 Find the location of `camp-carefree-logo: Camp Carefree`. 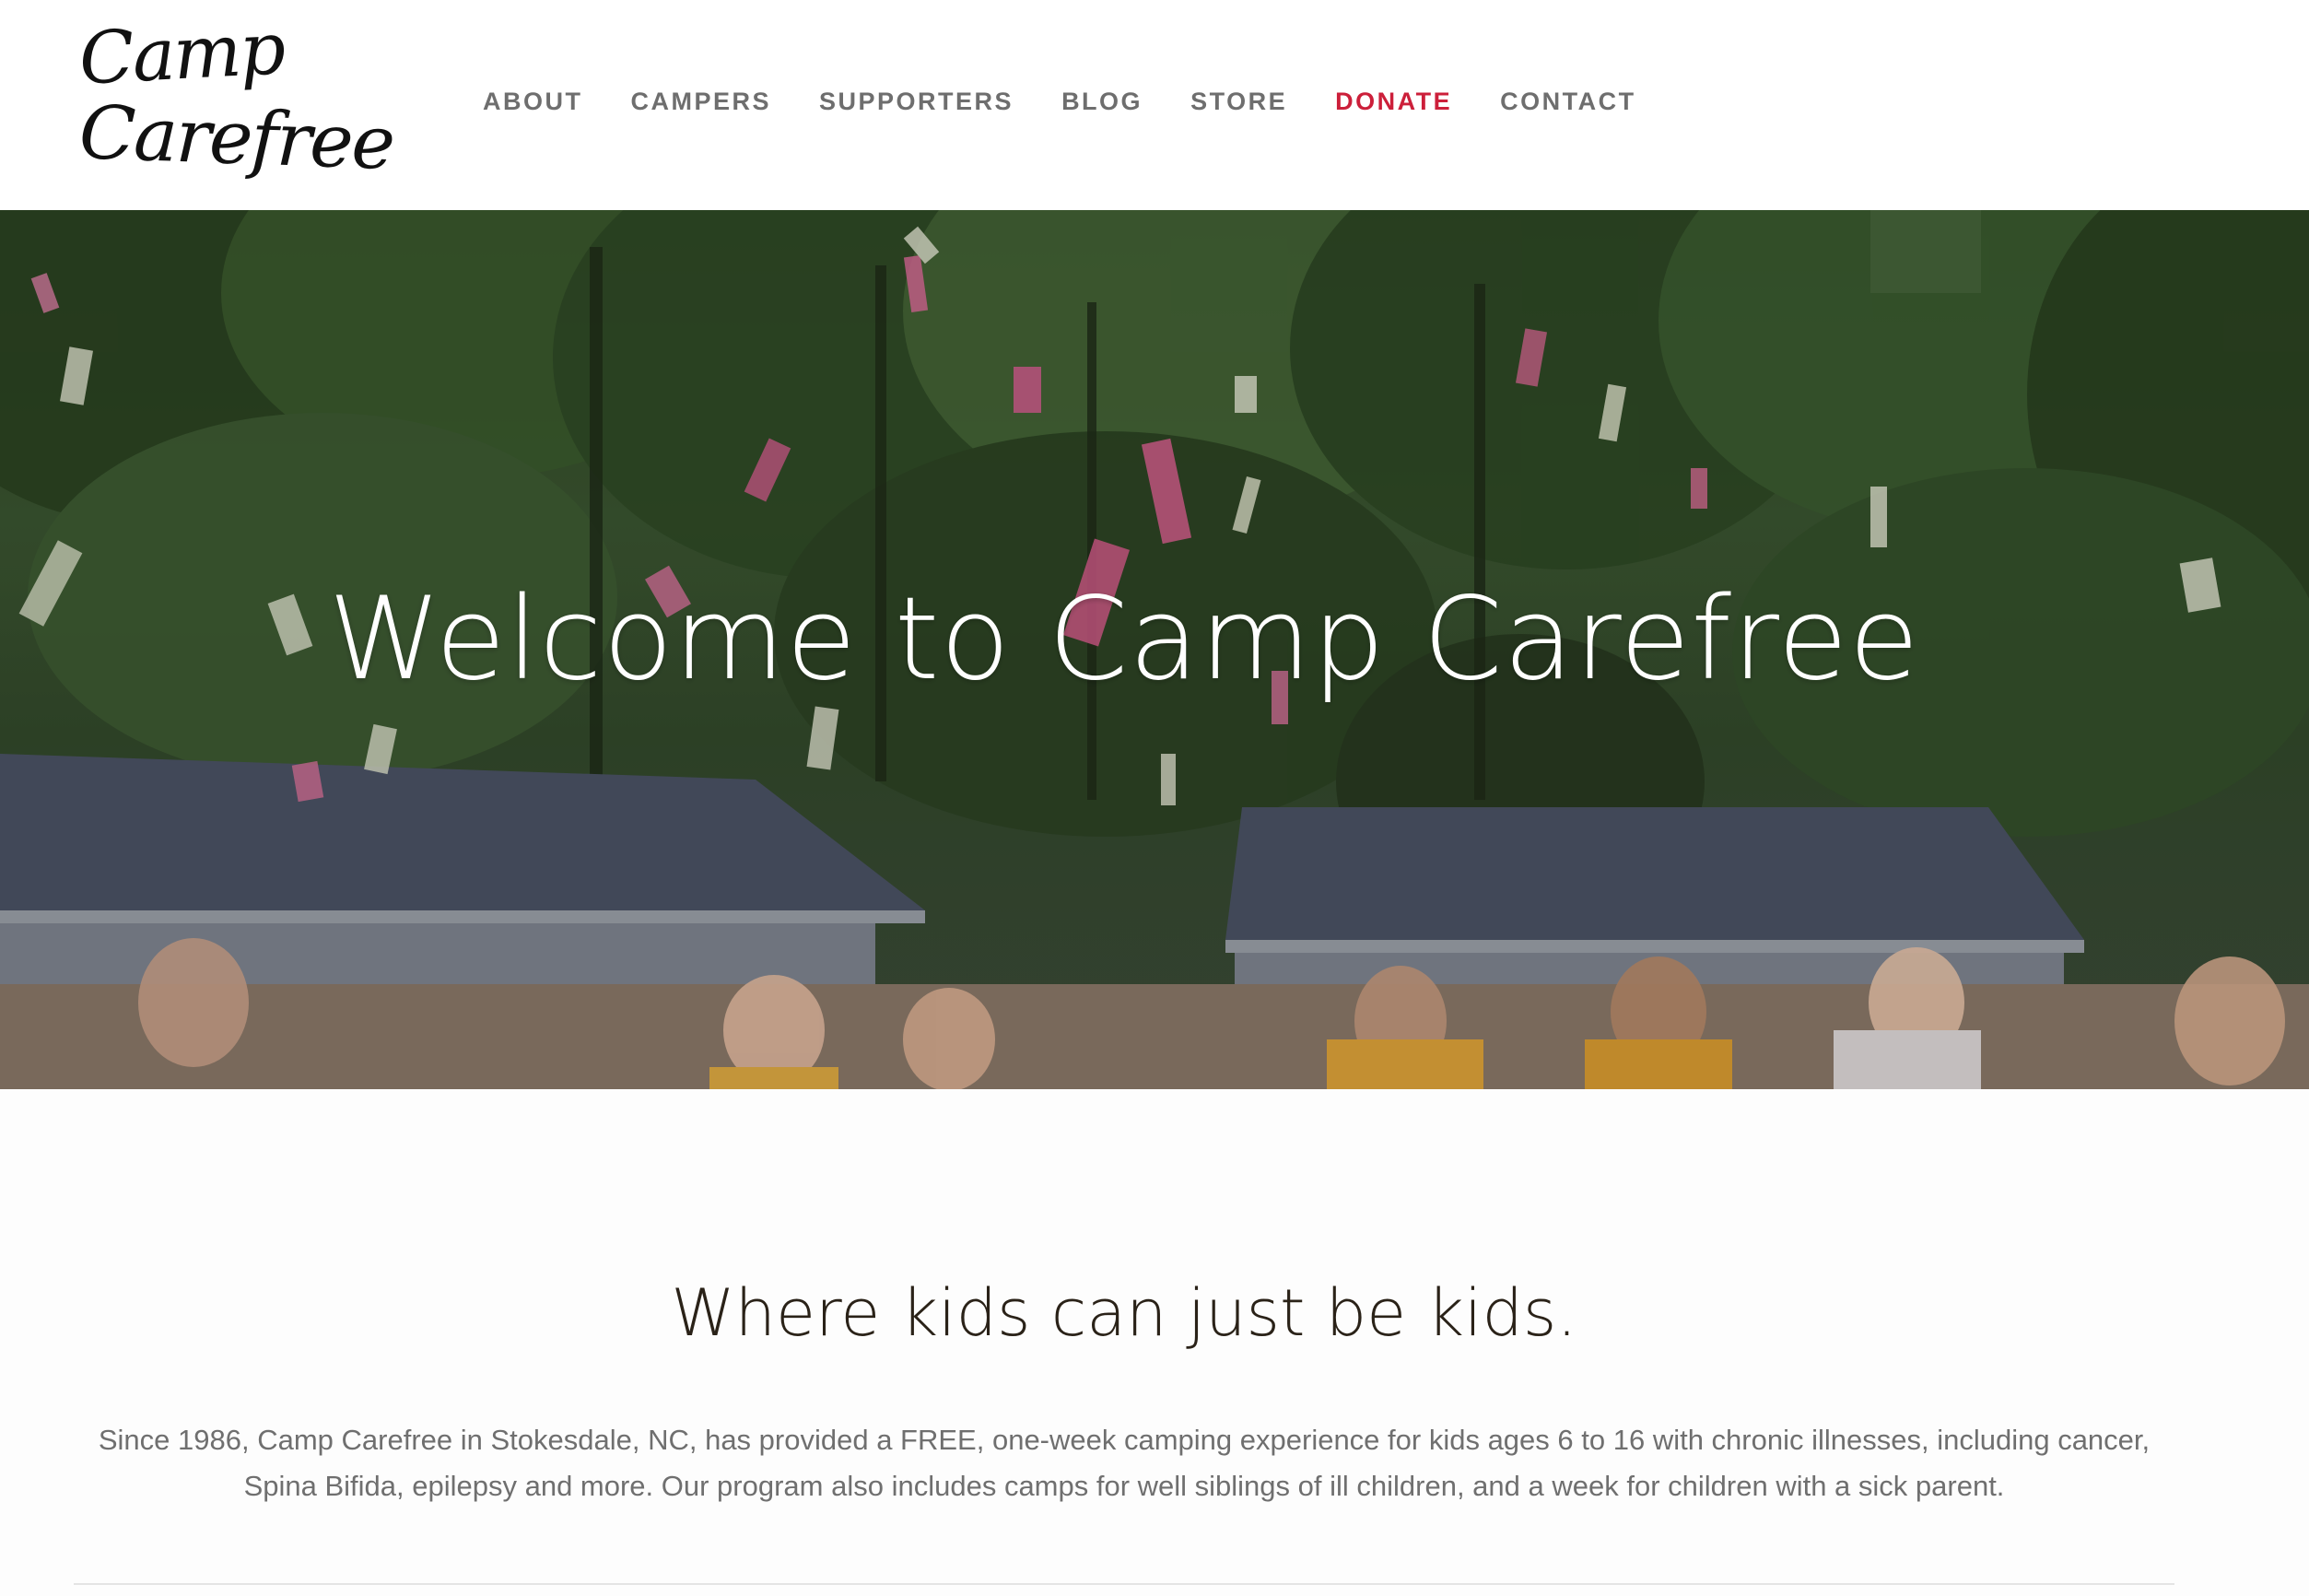

camp-carefree-logo: Camp Carefree is located at coordinates (235, 97).